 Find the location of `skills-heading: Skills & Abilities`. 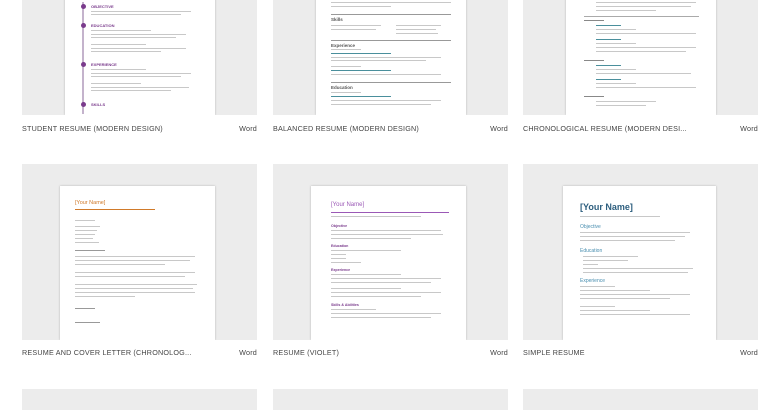

skills-heading: Skills & Abilities is located at coordinates (345, 305).